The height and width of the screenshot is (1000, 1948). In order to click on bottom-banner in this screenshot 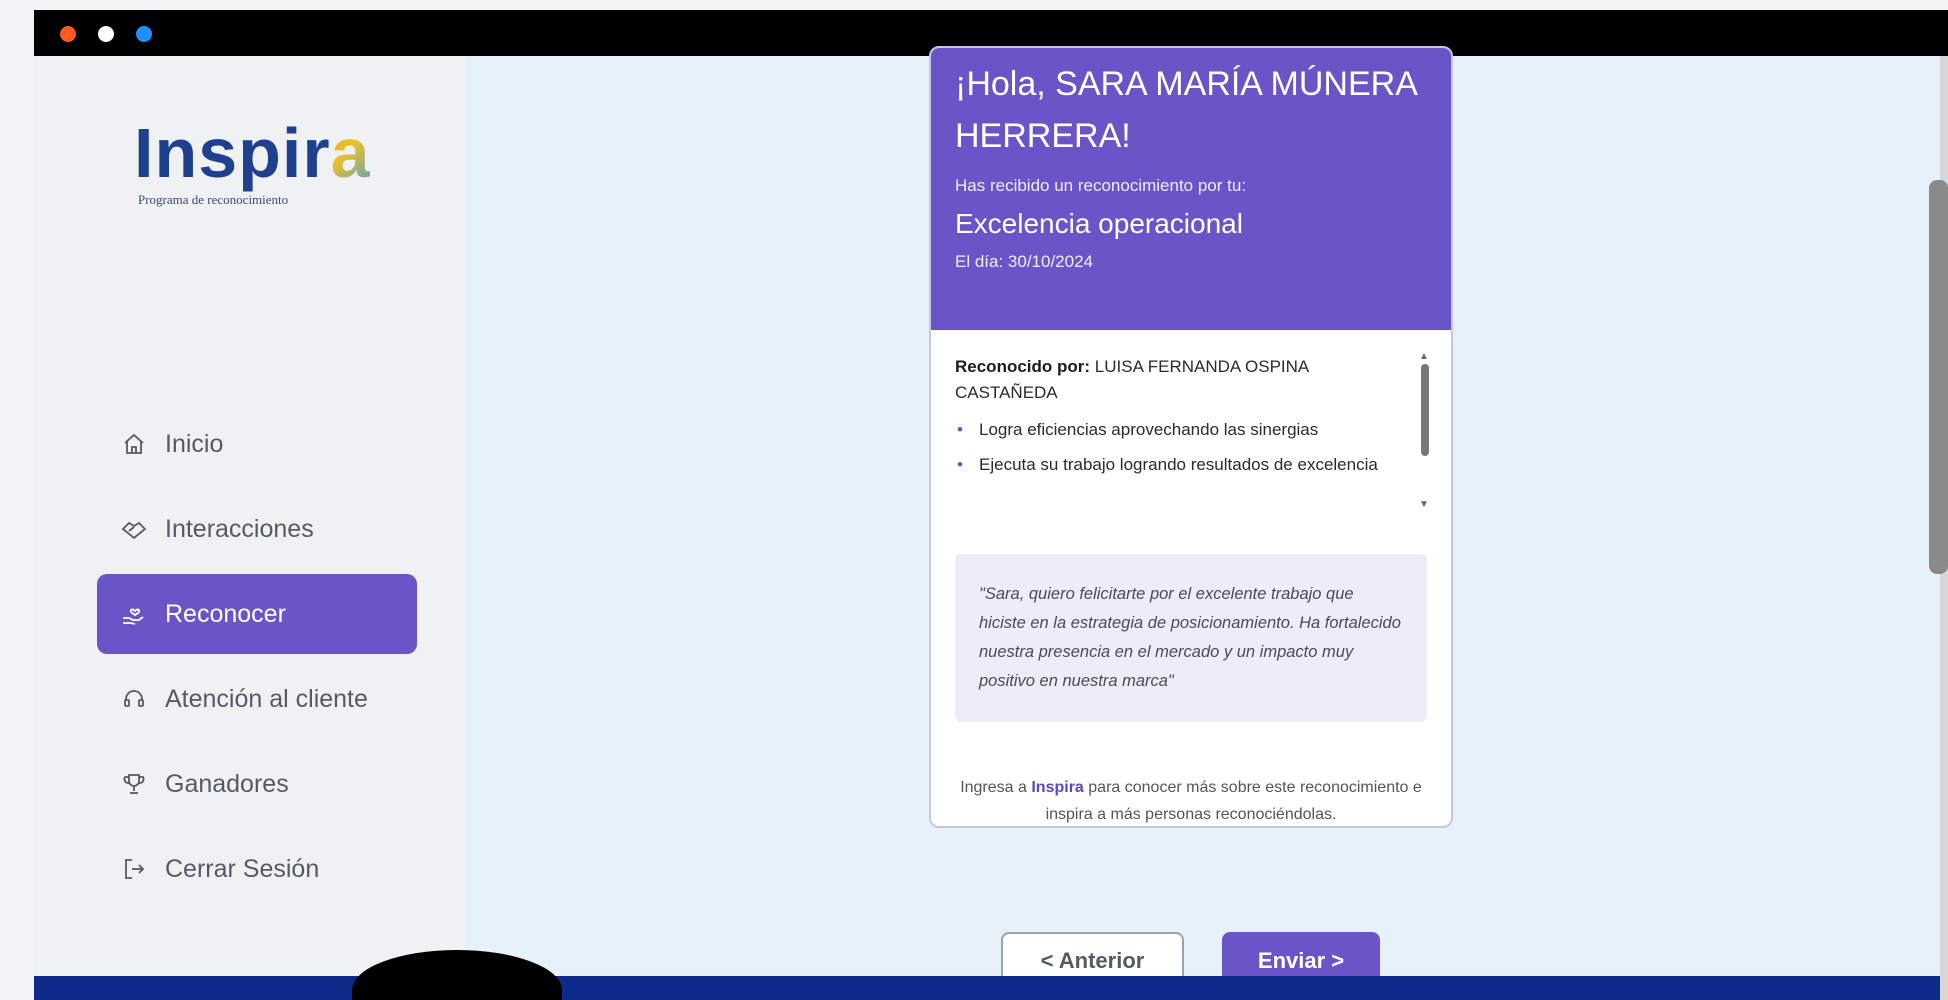, I will do `click(987, 988)`.